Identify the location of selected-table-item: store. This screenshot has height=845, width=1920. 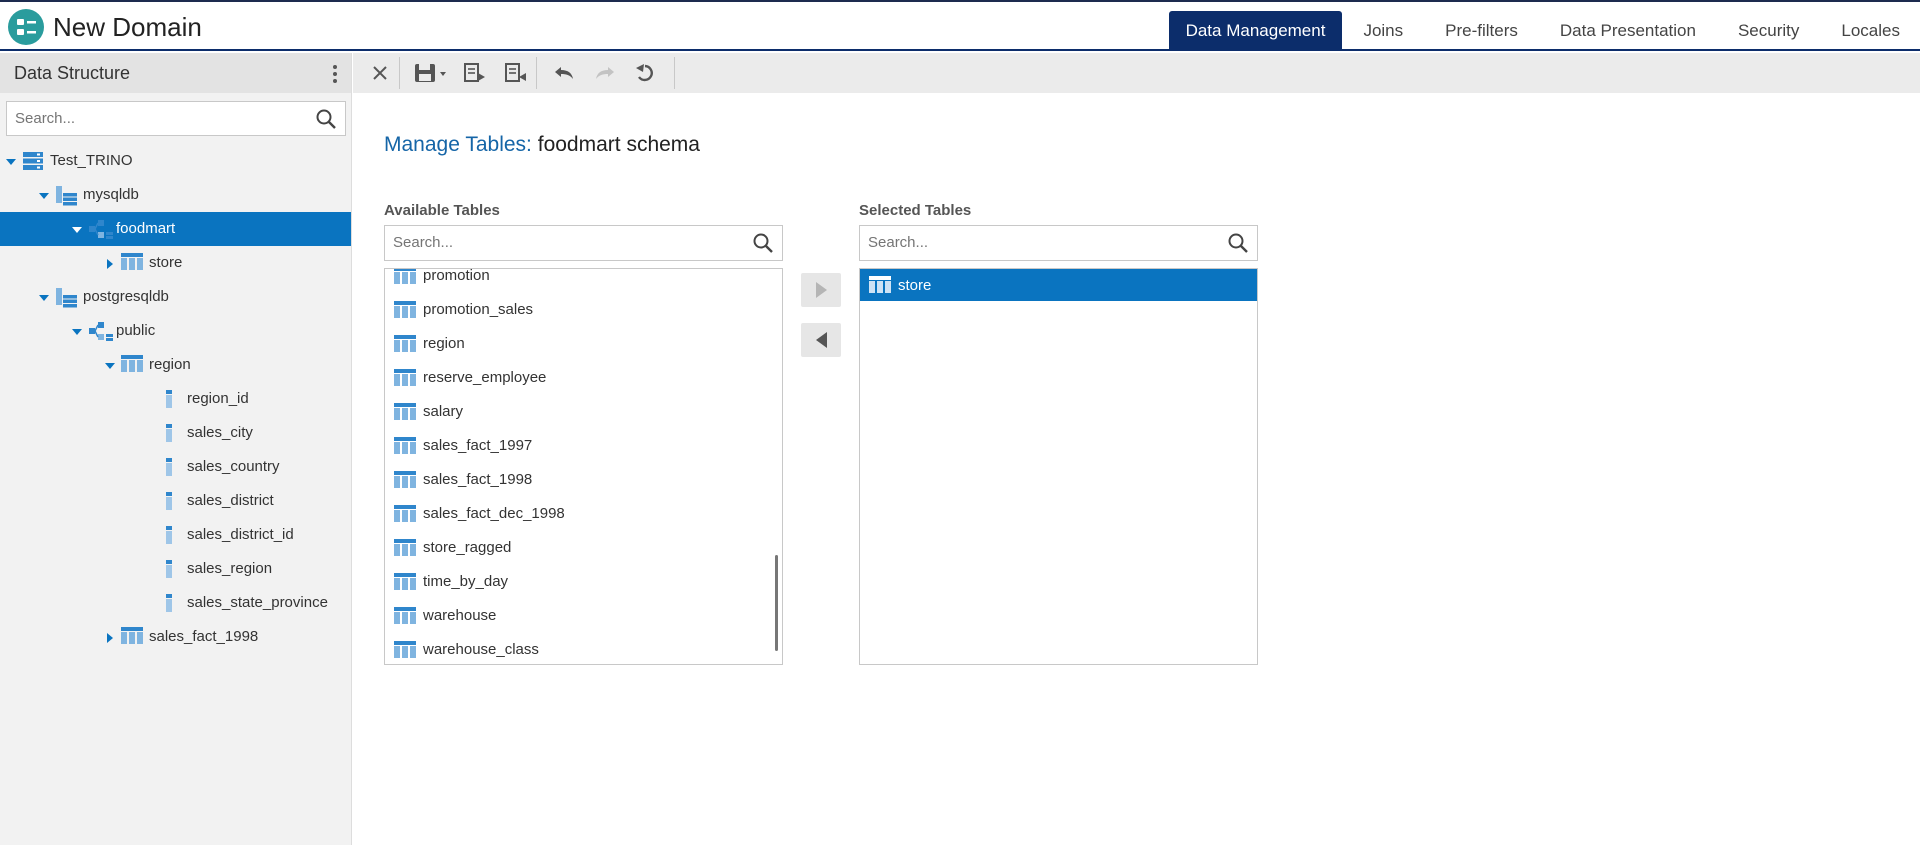
(1058, 285).